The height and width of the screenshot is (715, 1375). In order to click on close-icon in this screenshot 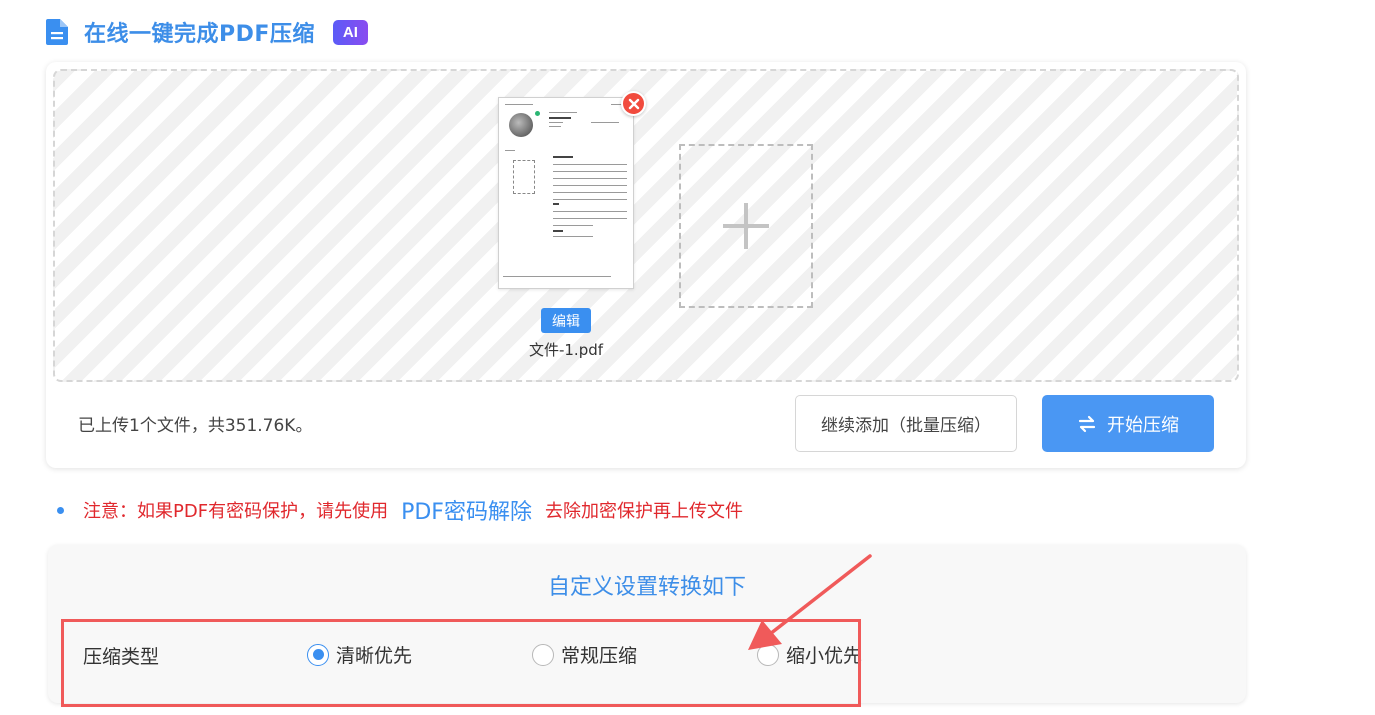, I will do `click(633, 103)`.